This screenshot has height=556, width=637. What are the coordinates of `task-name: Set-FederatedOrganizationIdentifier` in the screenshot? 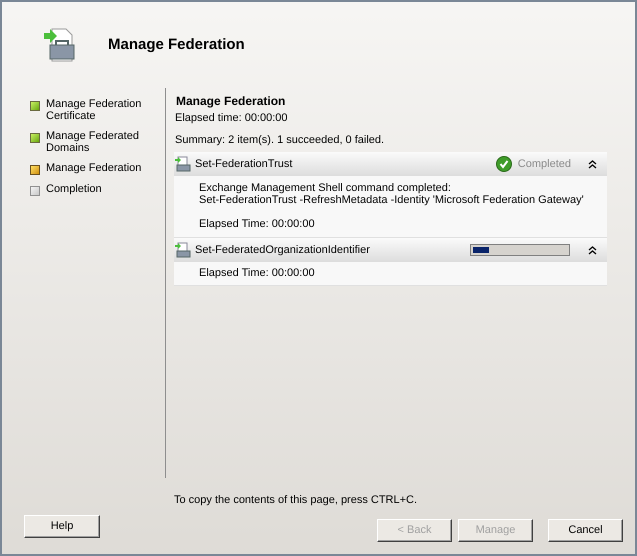 It's located at (283, 250).